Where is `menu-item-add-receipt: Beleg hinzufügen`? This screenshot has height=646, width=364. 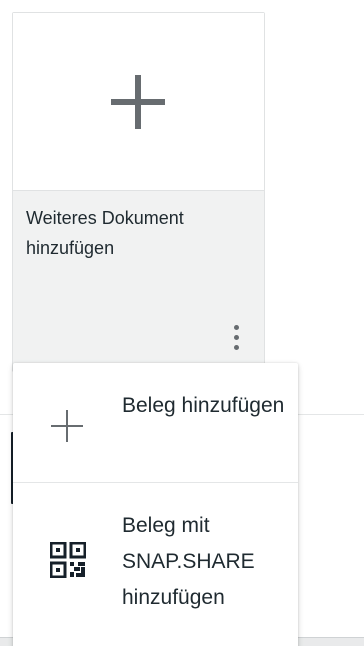 menu-item-add-receipt: Beleg hinzufügen is located at coordinates (155, 423).